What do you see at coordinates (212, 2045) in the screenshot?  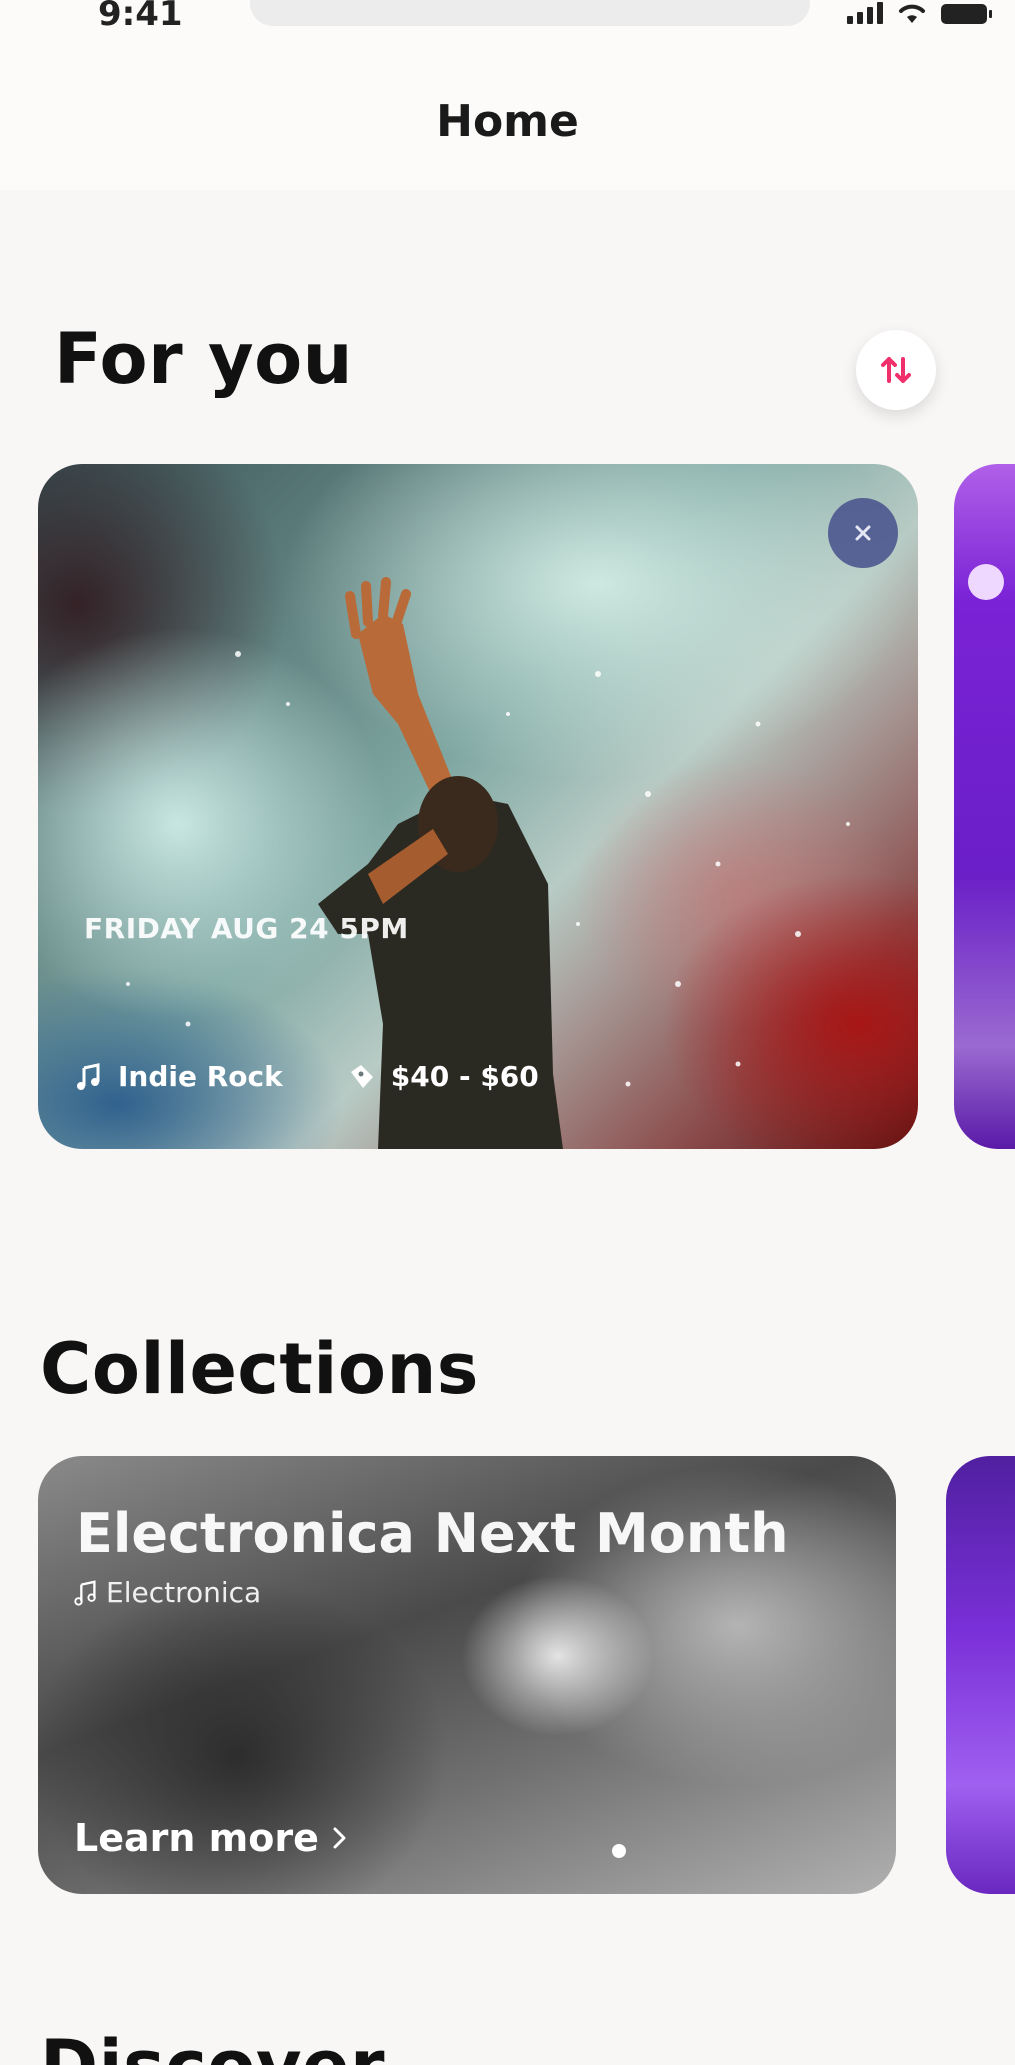 I see `discover-heading: Discover` at bounding box center [212, 2045].